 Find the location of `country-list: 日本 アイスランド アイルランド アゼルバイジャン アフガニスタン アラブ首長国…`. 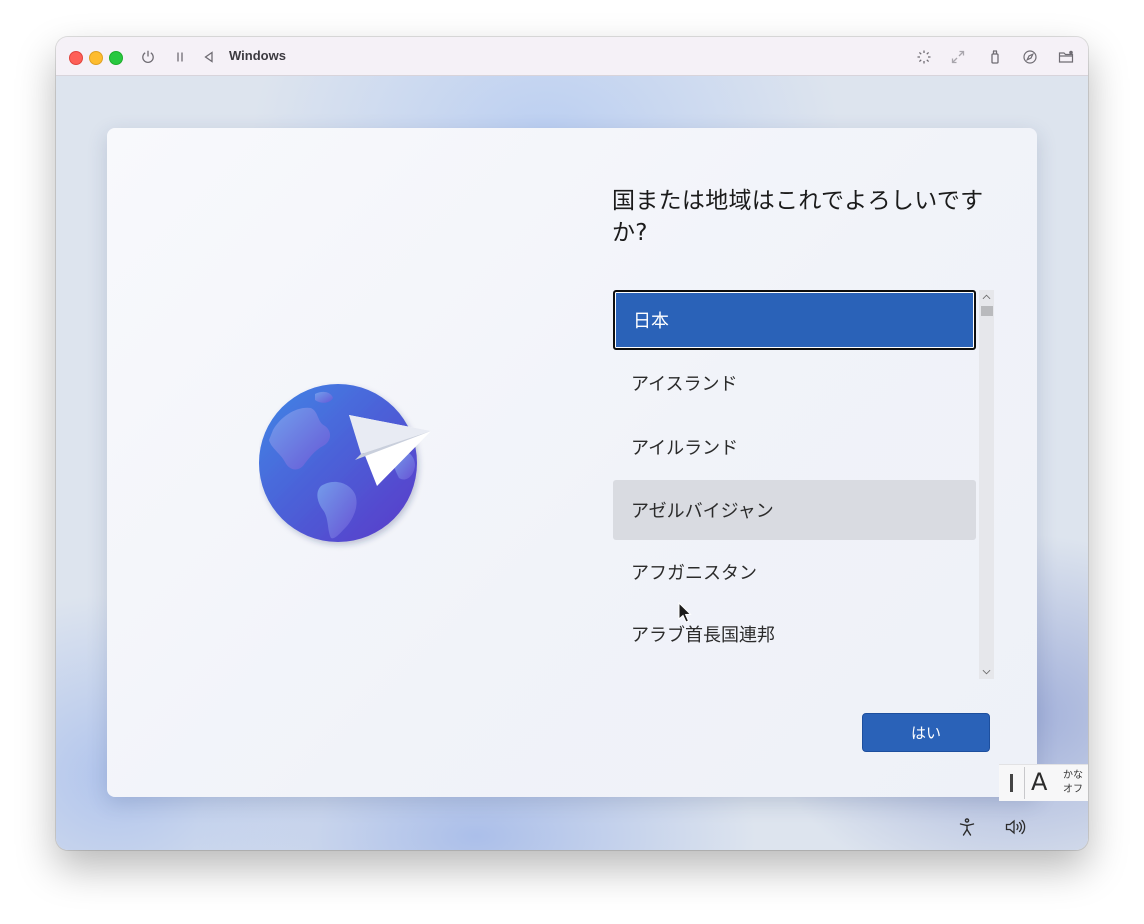

country-list: 日本 アイスランド アイルランド アゼルバイジャン アフガニスタン アラブ首長国… is located at coordinates (794, 485).